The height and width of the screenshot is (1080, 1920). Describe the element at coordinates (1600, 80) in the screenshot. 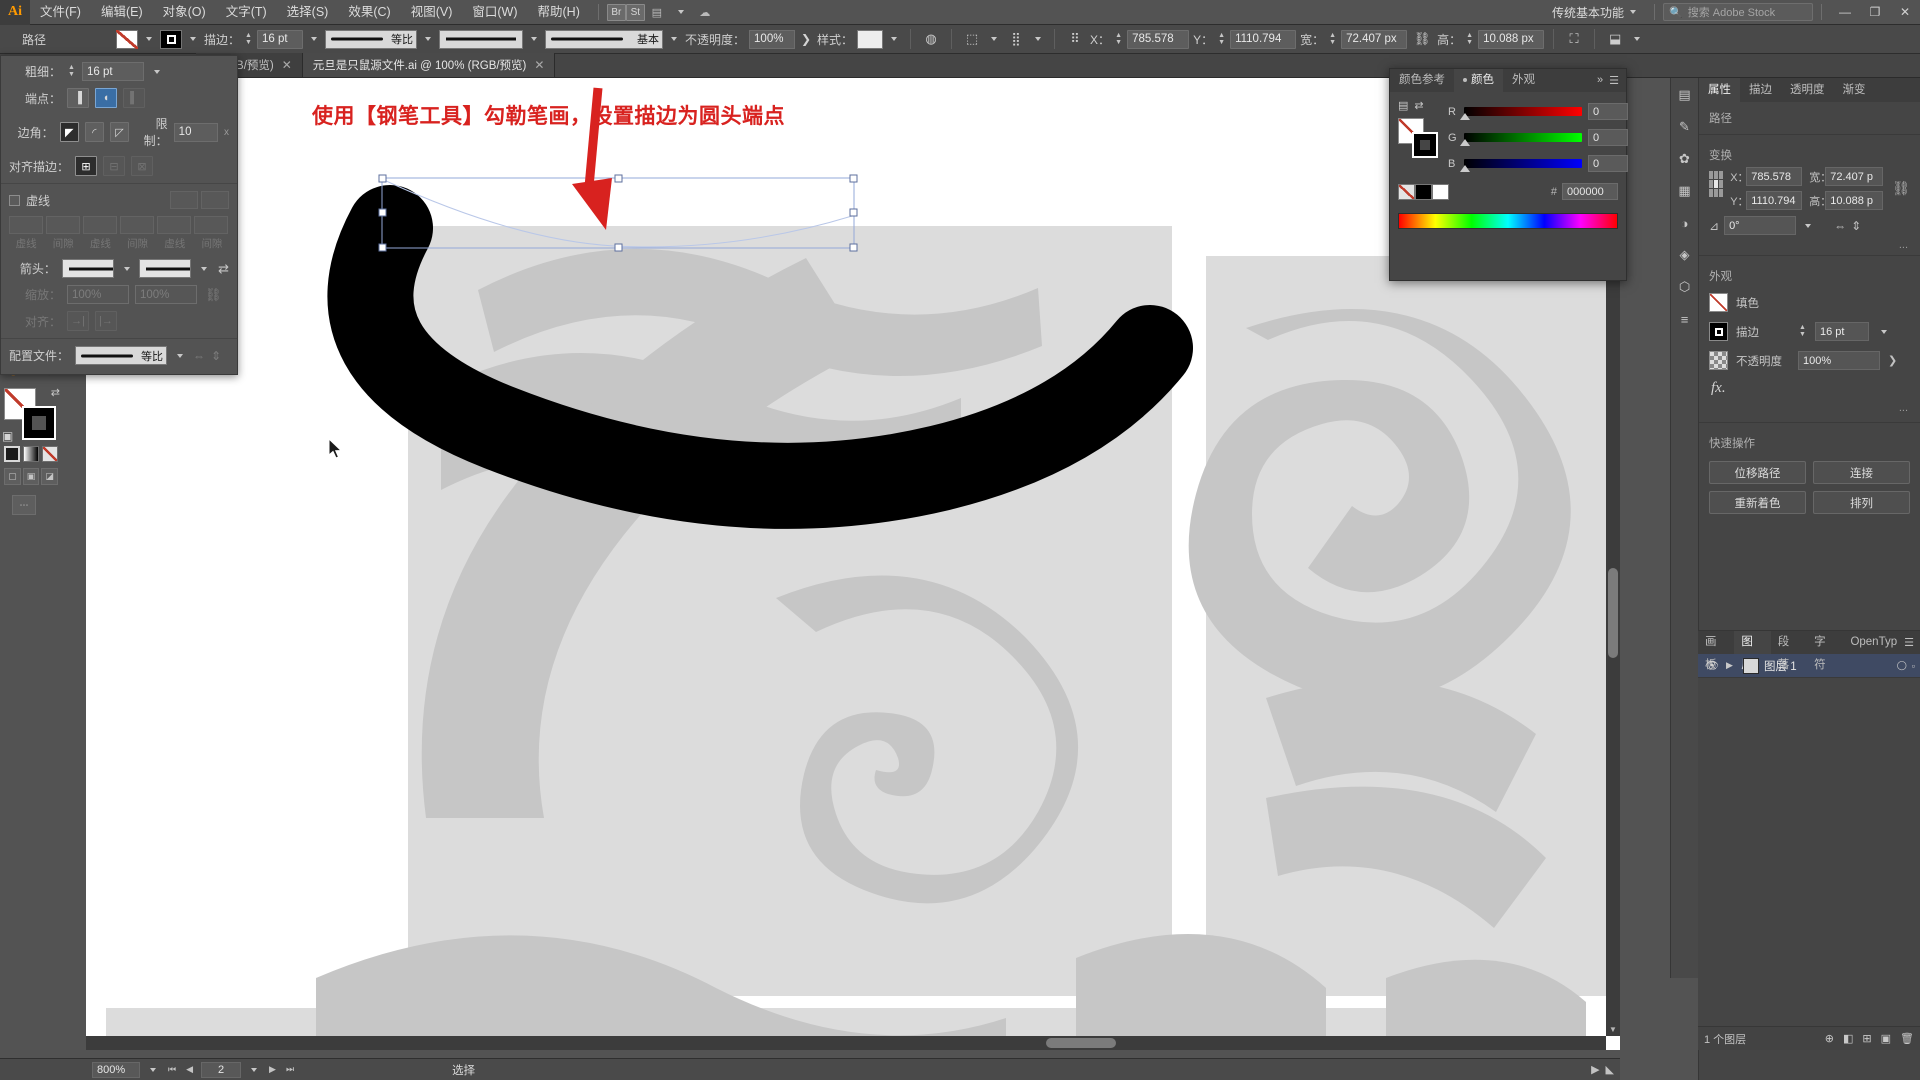

I see `collapse-panel-icon: »` at that location.